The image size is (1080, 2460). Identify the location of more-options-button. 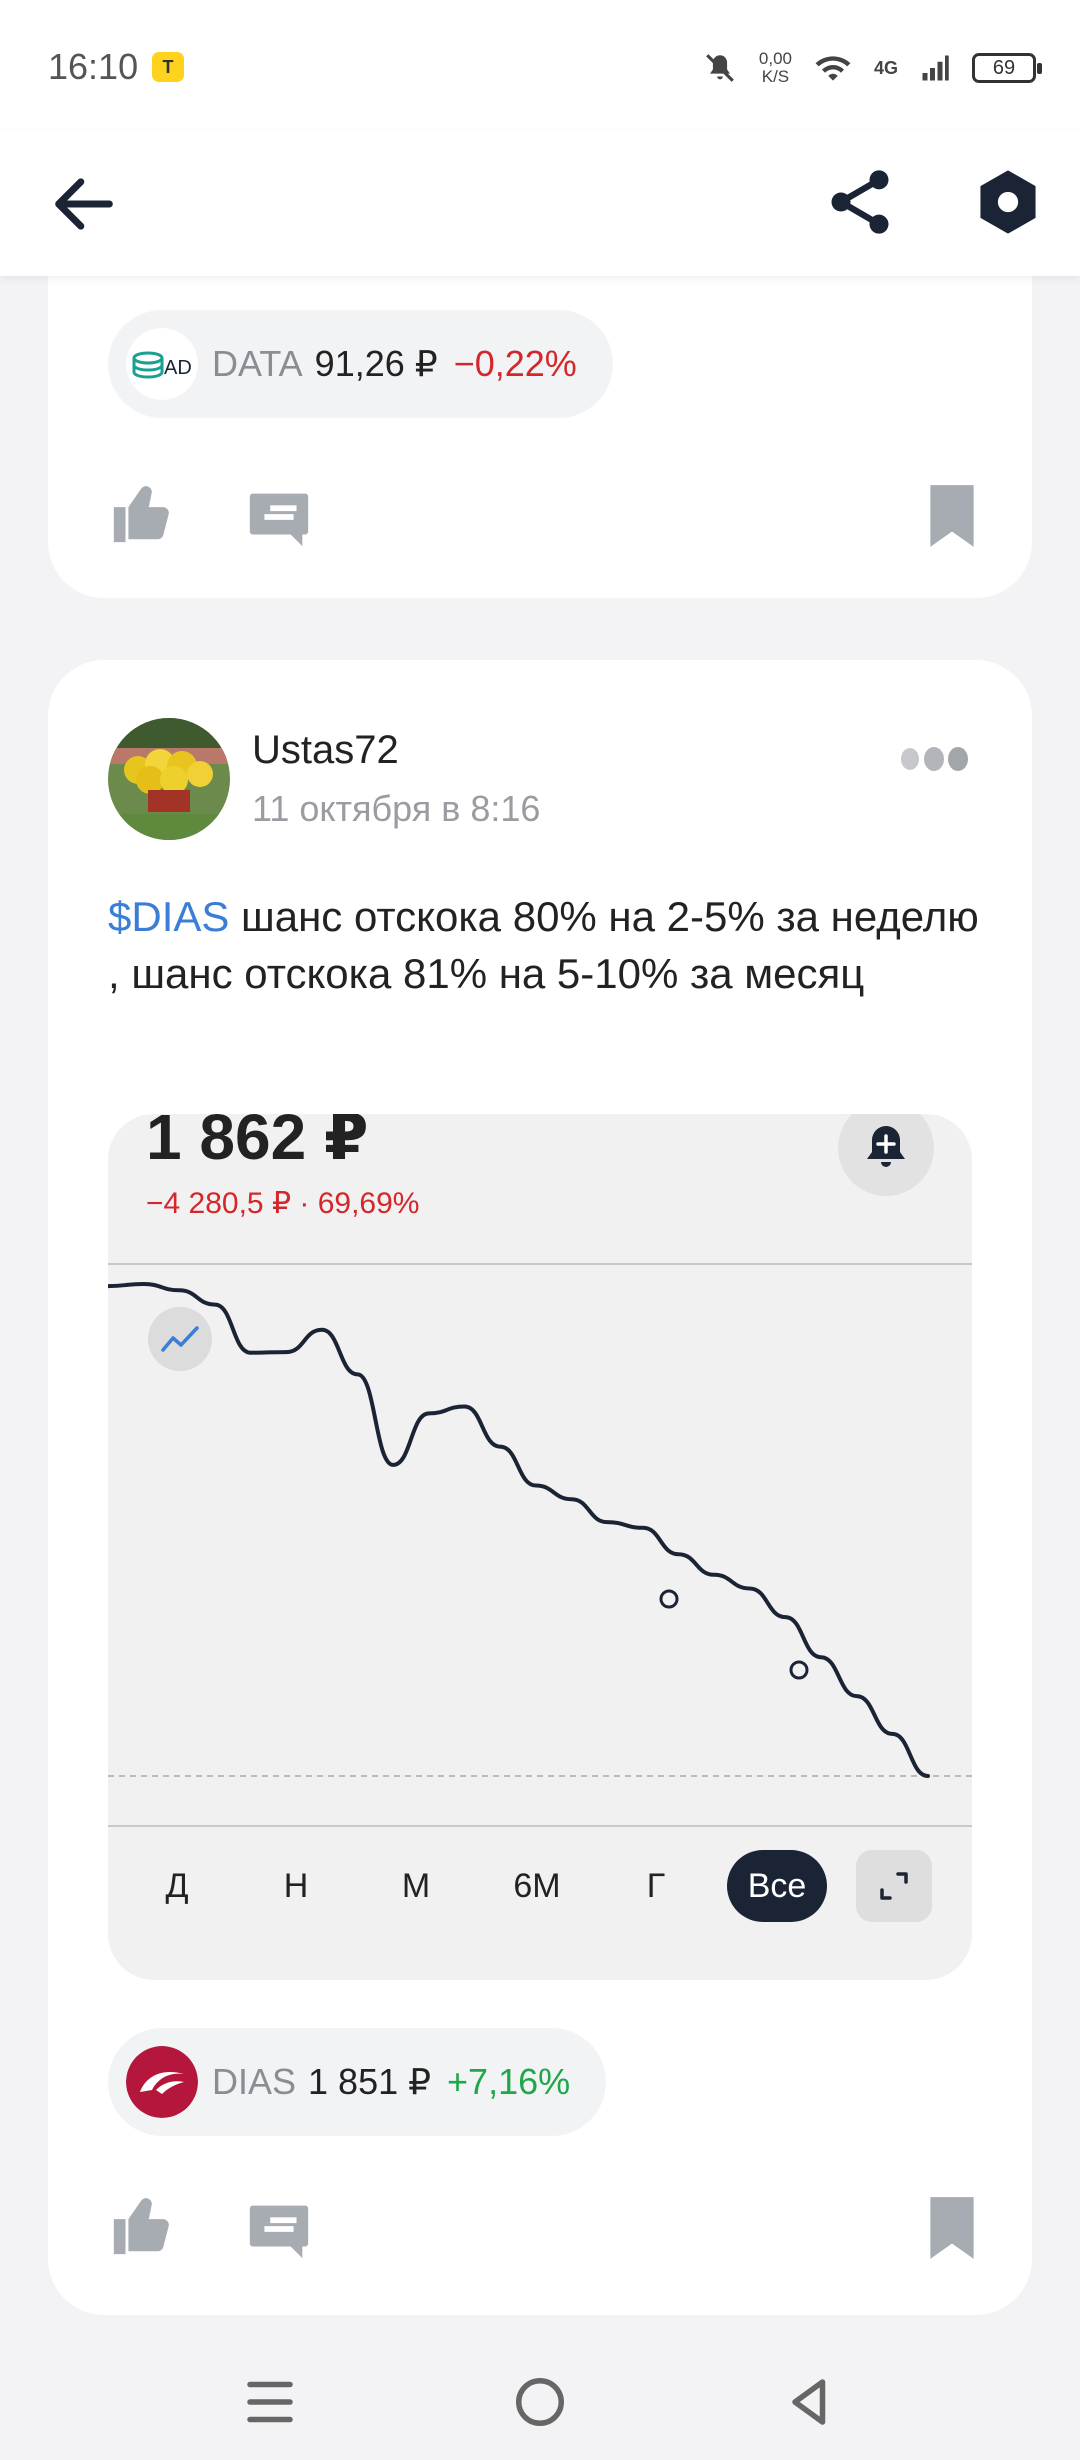
(936, 759).